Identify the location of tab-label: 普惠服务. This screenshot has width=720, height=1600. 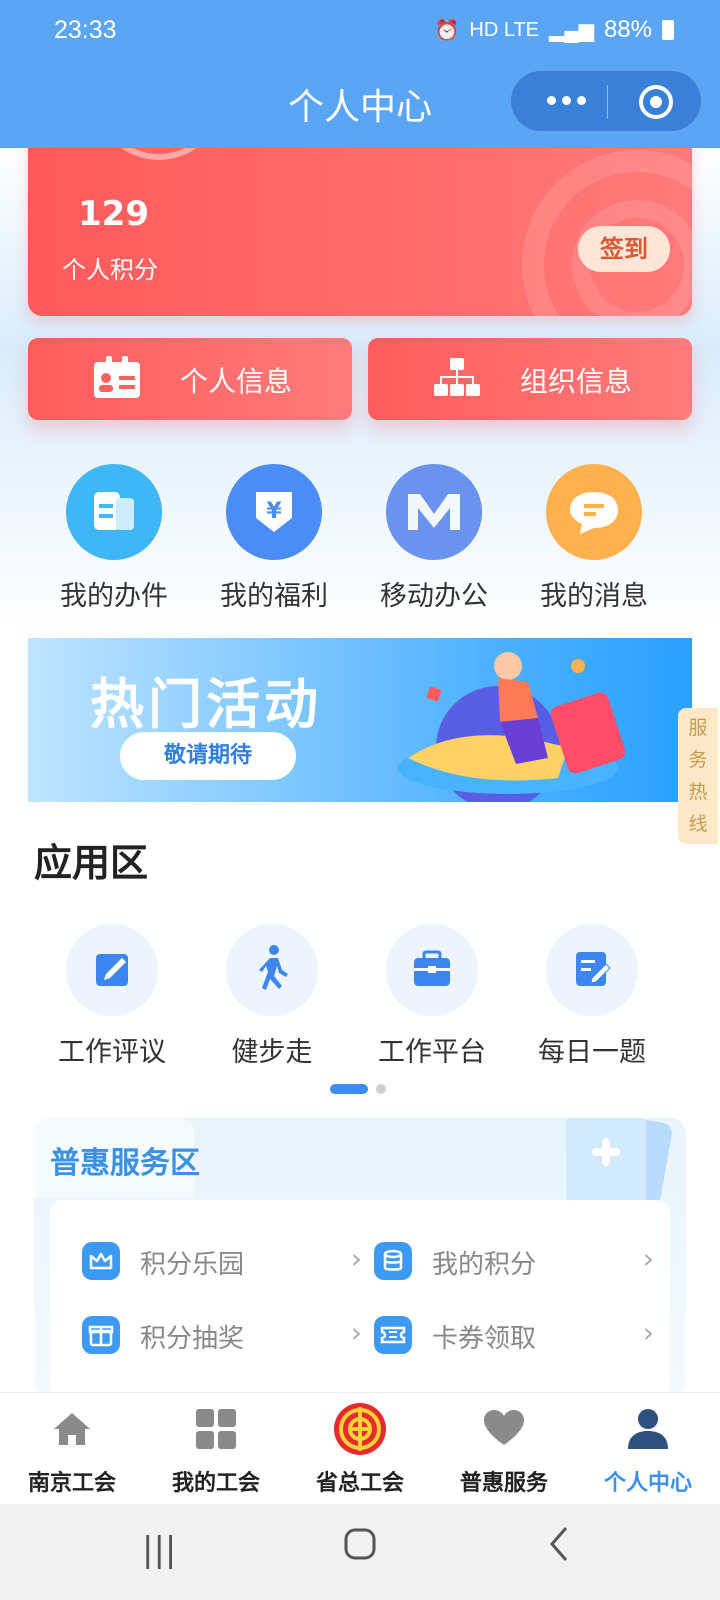
(503, 1483).